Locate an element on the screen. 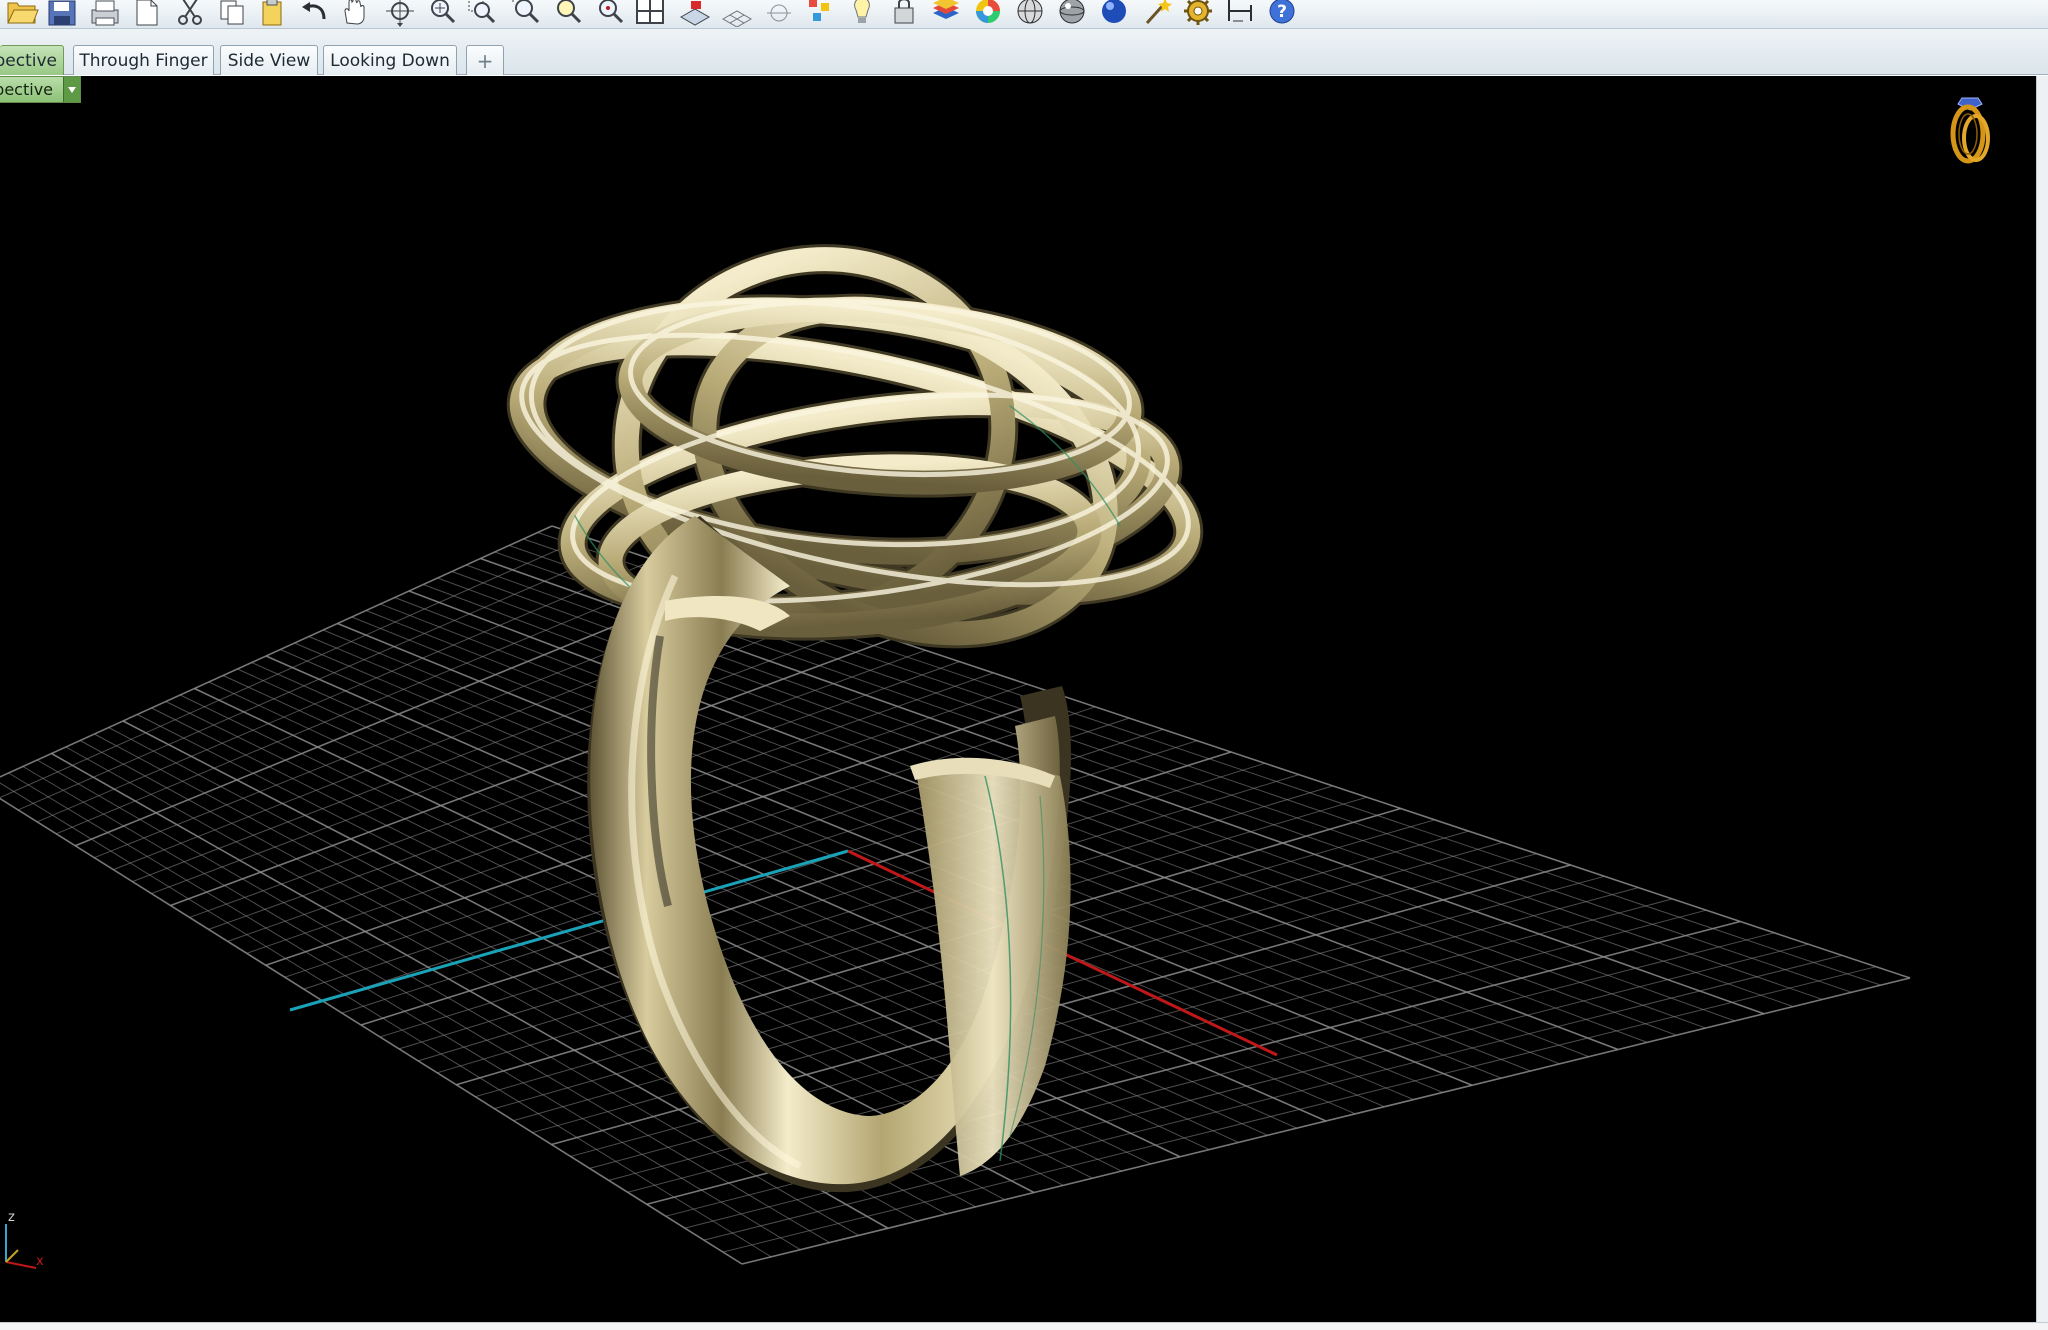  copy-button is located at coordinates (232, 13).